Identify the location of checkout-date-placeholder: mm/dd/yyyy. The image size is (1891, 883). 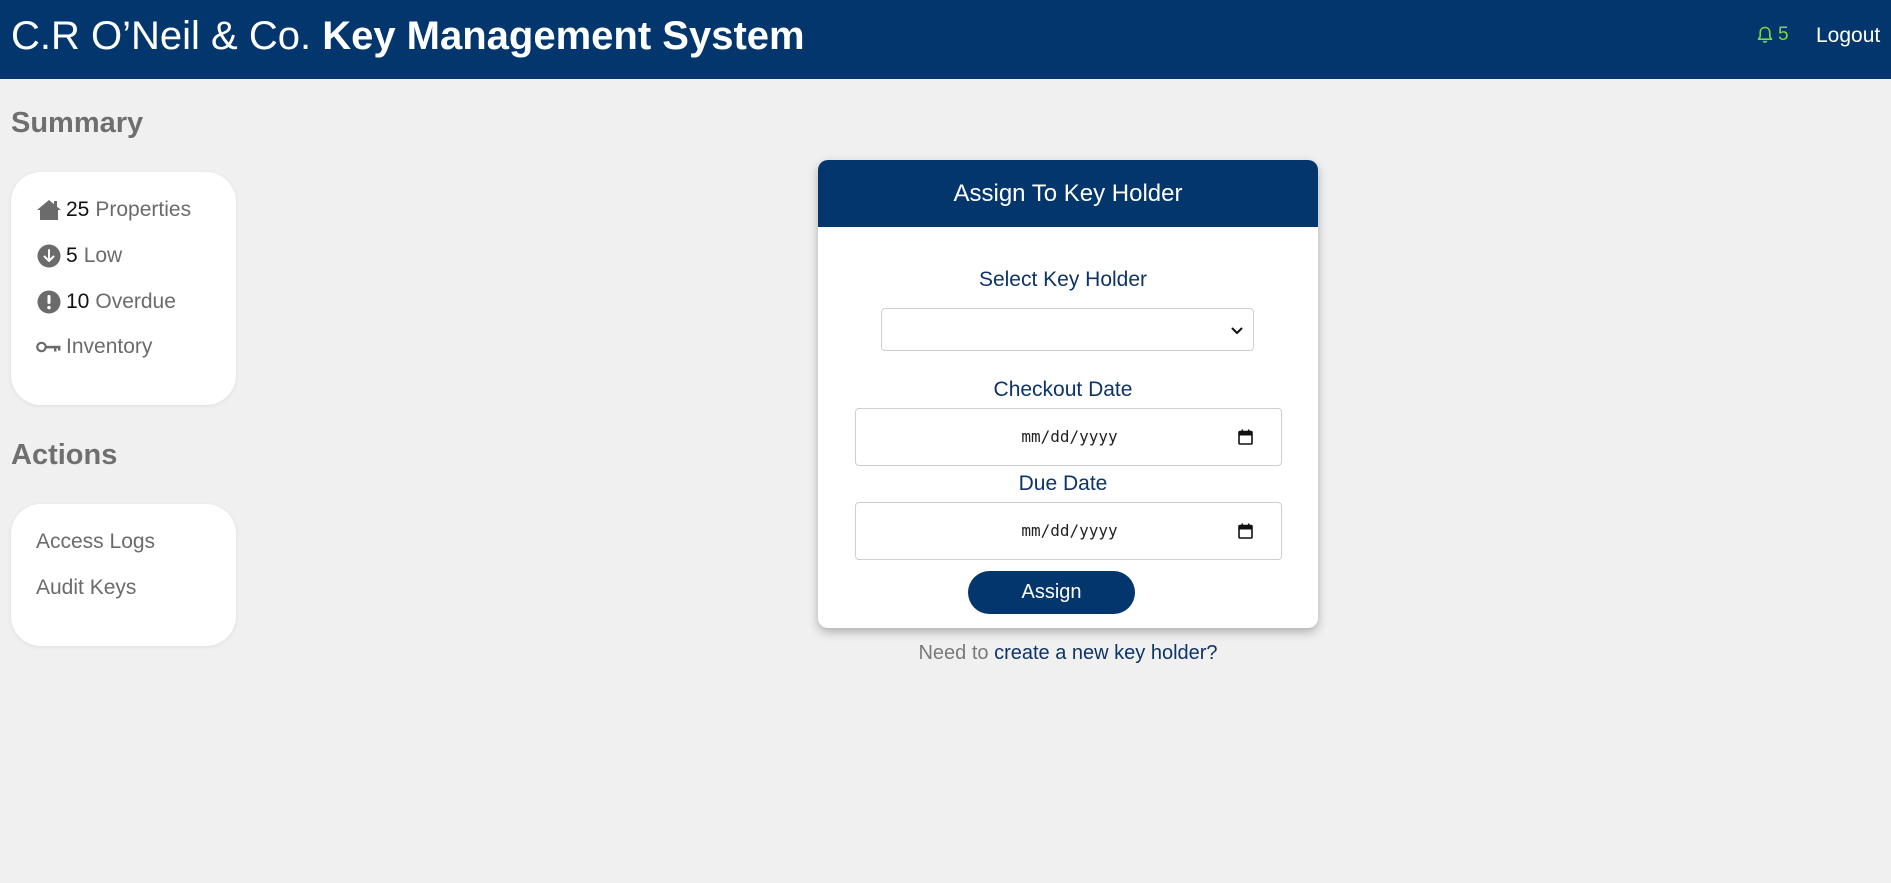
(1069, 436).